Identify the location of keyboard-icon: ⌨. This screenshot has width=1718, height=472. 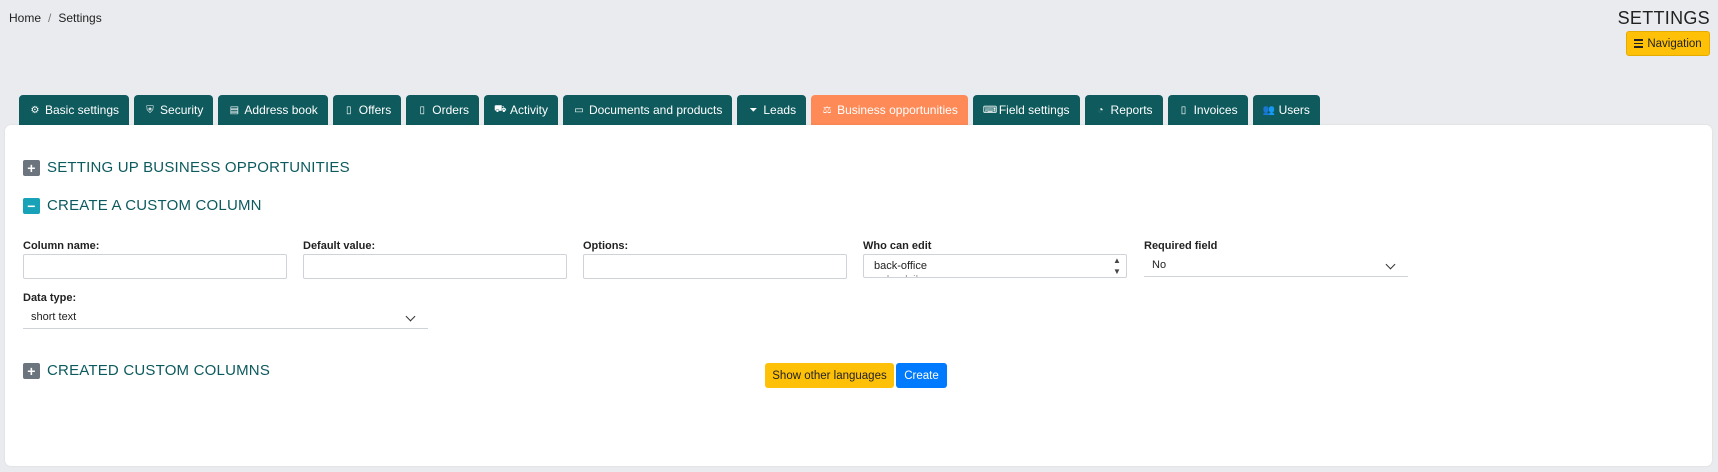
(990, 110).